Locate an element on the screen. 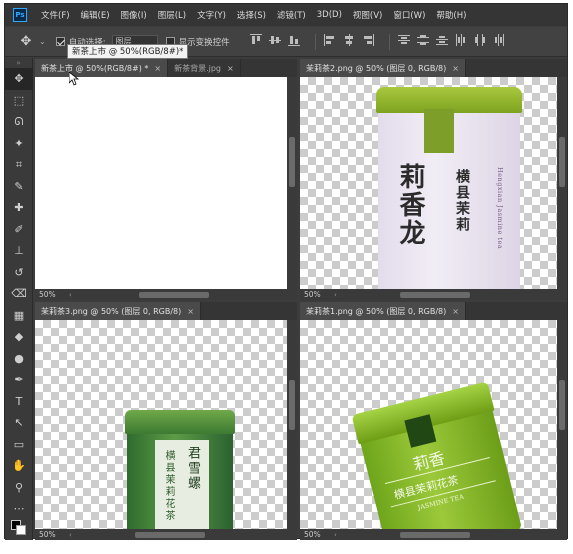  eraser-icon: ⌫ is located at coordinates (19, 294).